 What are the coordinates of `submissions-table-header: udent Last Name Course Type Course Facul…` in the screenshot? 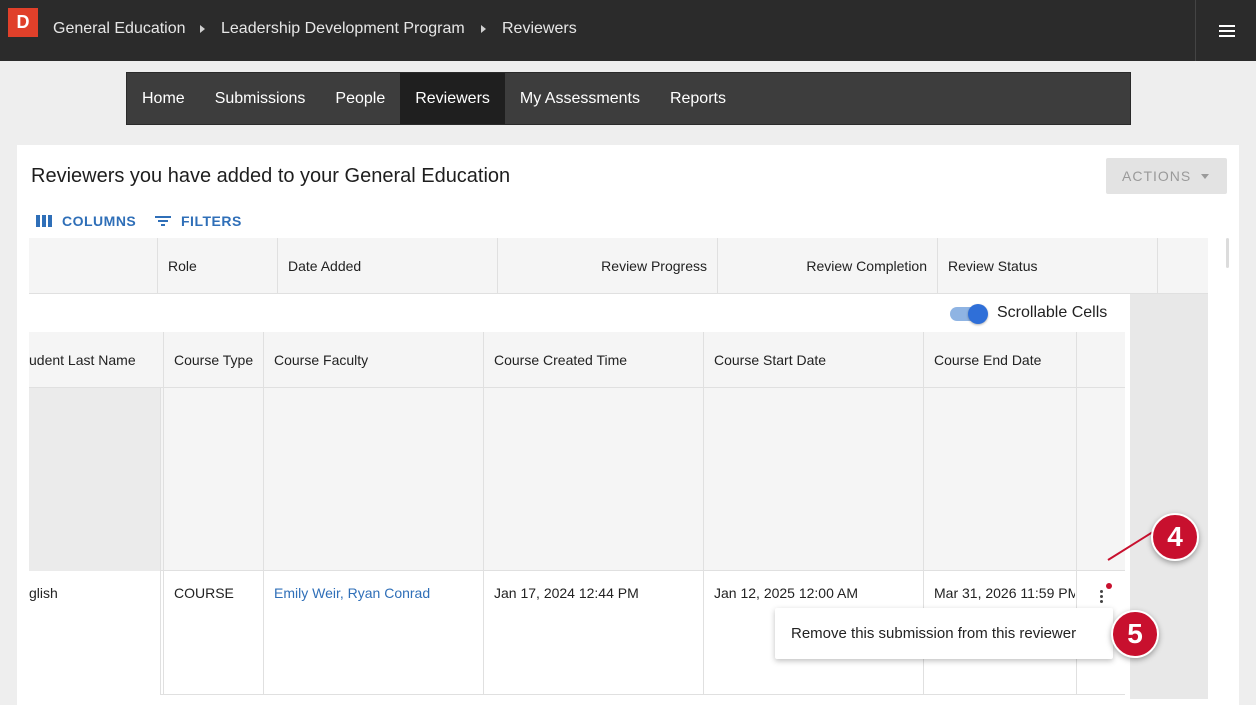 It's located at (577, 360).